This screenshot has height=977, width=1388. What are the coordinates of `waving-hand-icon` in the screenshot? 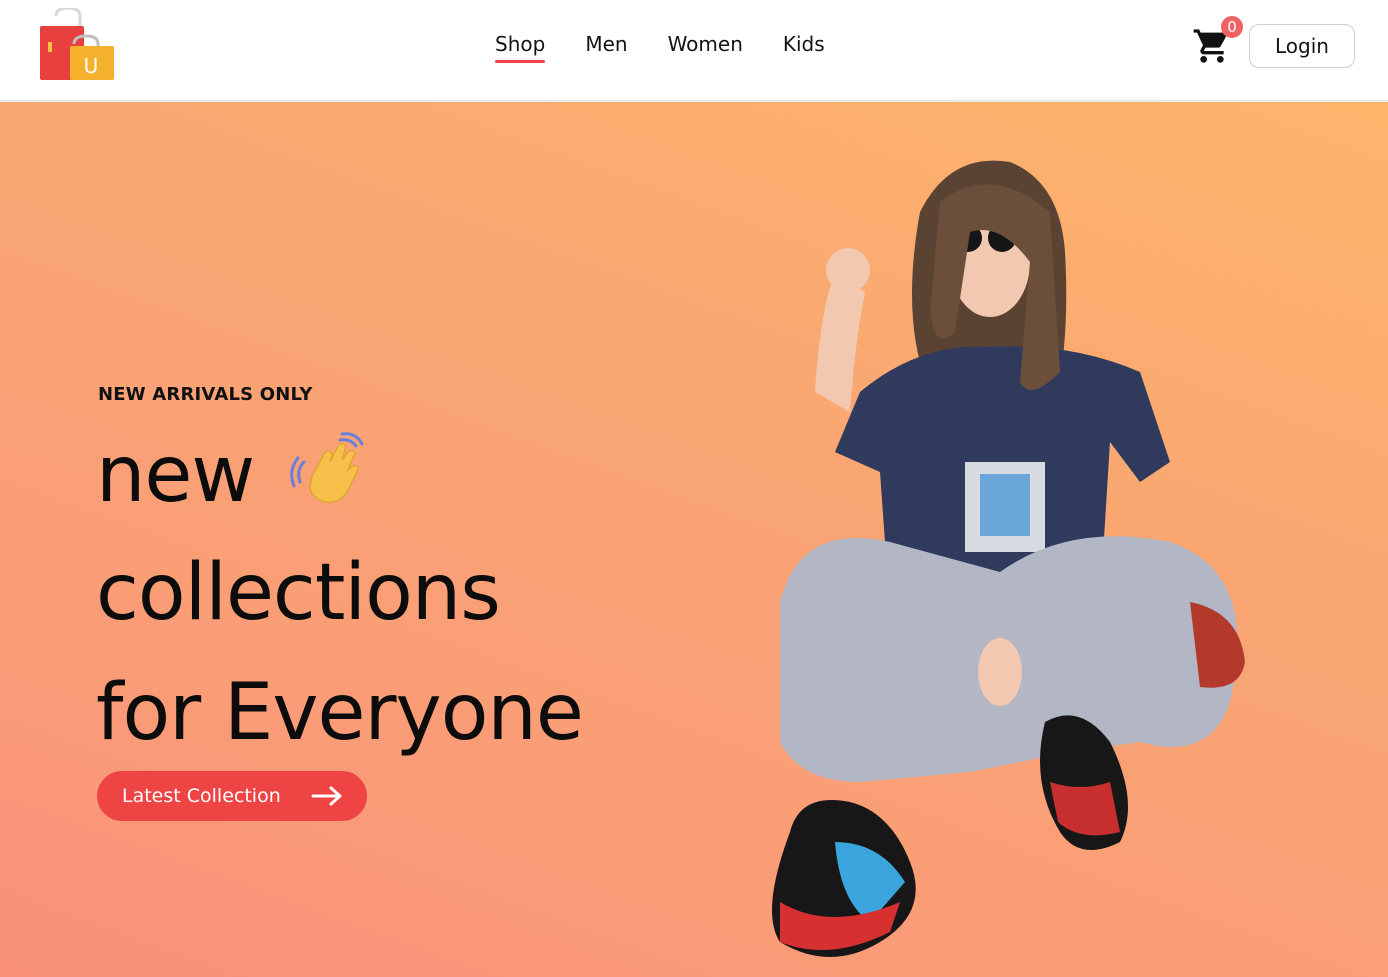 It's located at (328, 470).